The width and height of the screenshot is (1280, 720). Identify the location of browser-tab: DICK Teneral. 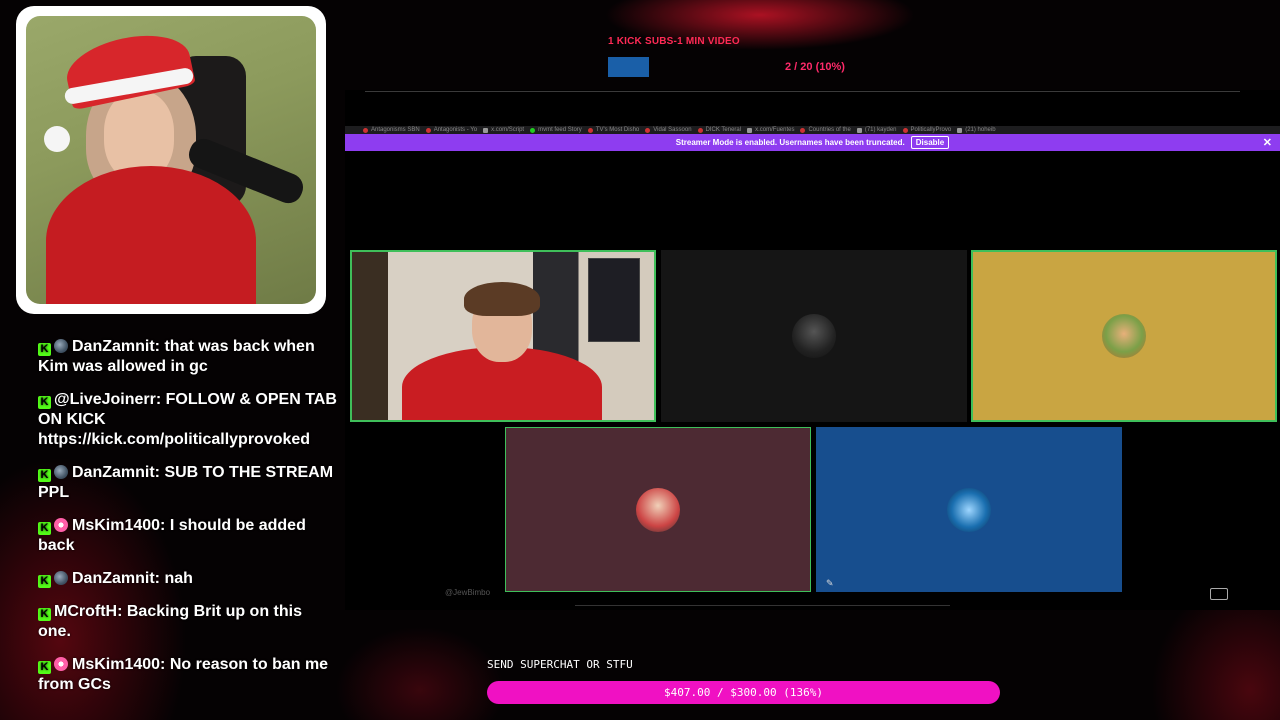
(719, 130).